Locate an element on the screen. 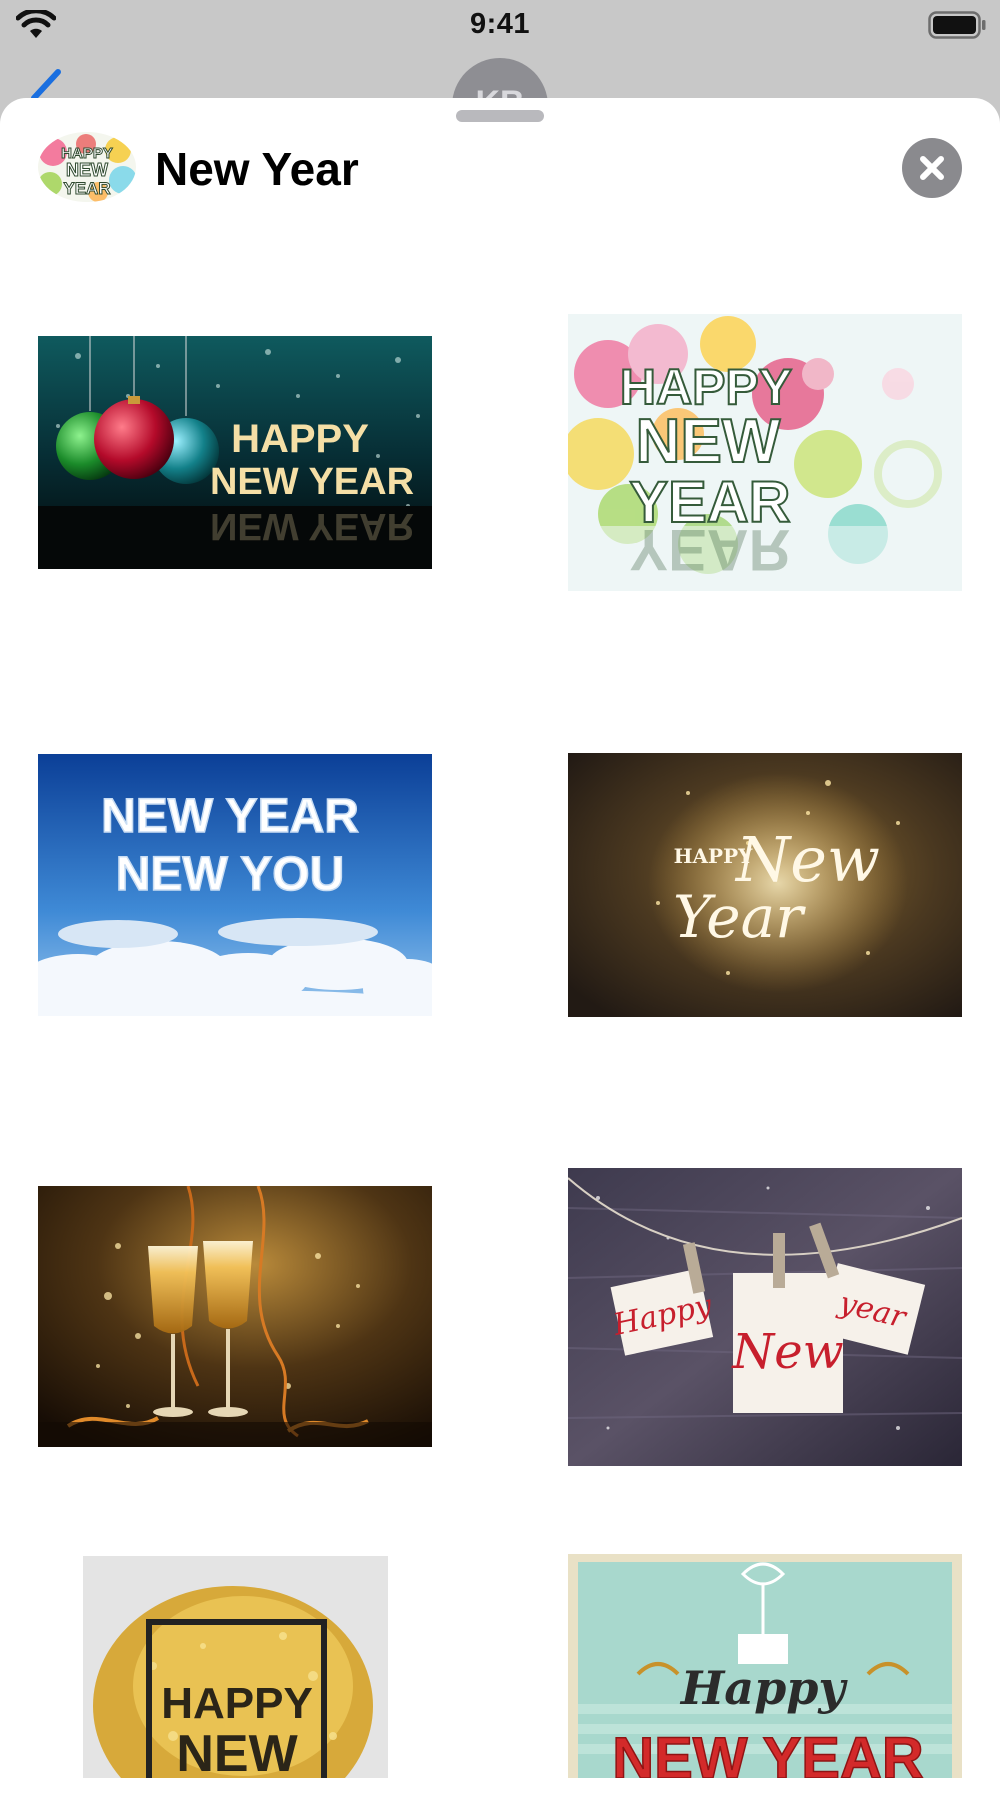 This screenshot has width=1000, height=1798. app-icon-text-year: YEAR is located at coordinates (86, 188).